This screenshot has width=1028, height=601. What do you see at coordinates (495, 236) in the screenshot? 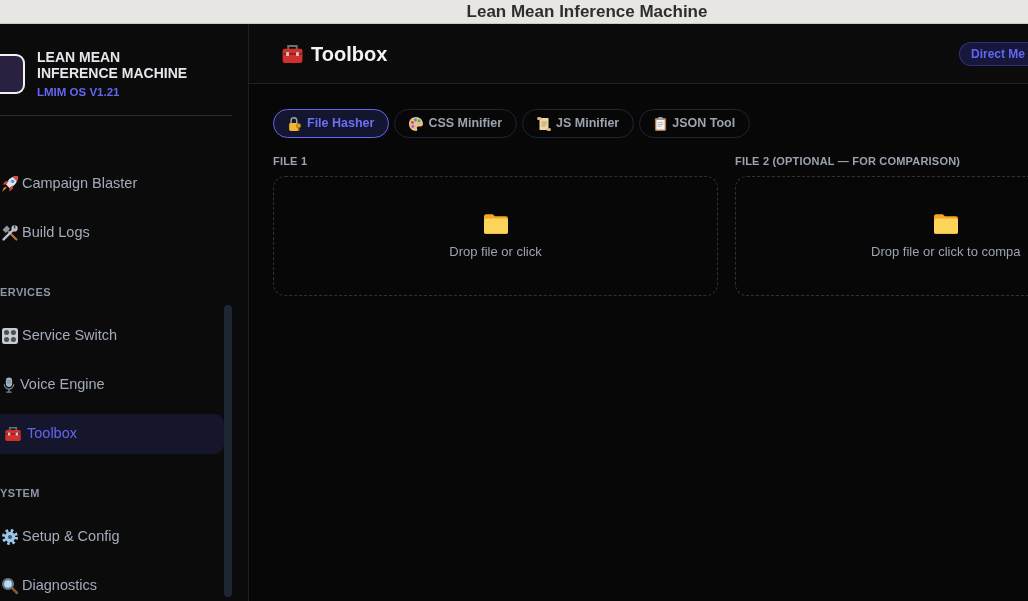
I see `file-drop-zone: Drop file or click` at bounding box center [495, 236].